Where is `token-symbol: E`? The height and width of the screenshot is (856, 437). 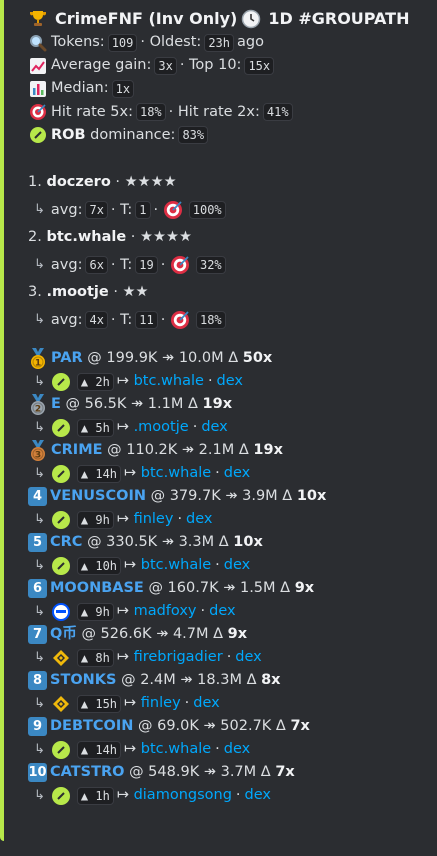 token-symbol: E is located at coordinates (56, 404).